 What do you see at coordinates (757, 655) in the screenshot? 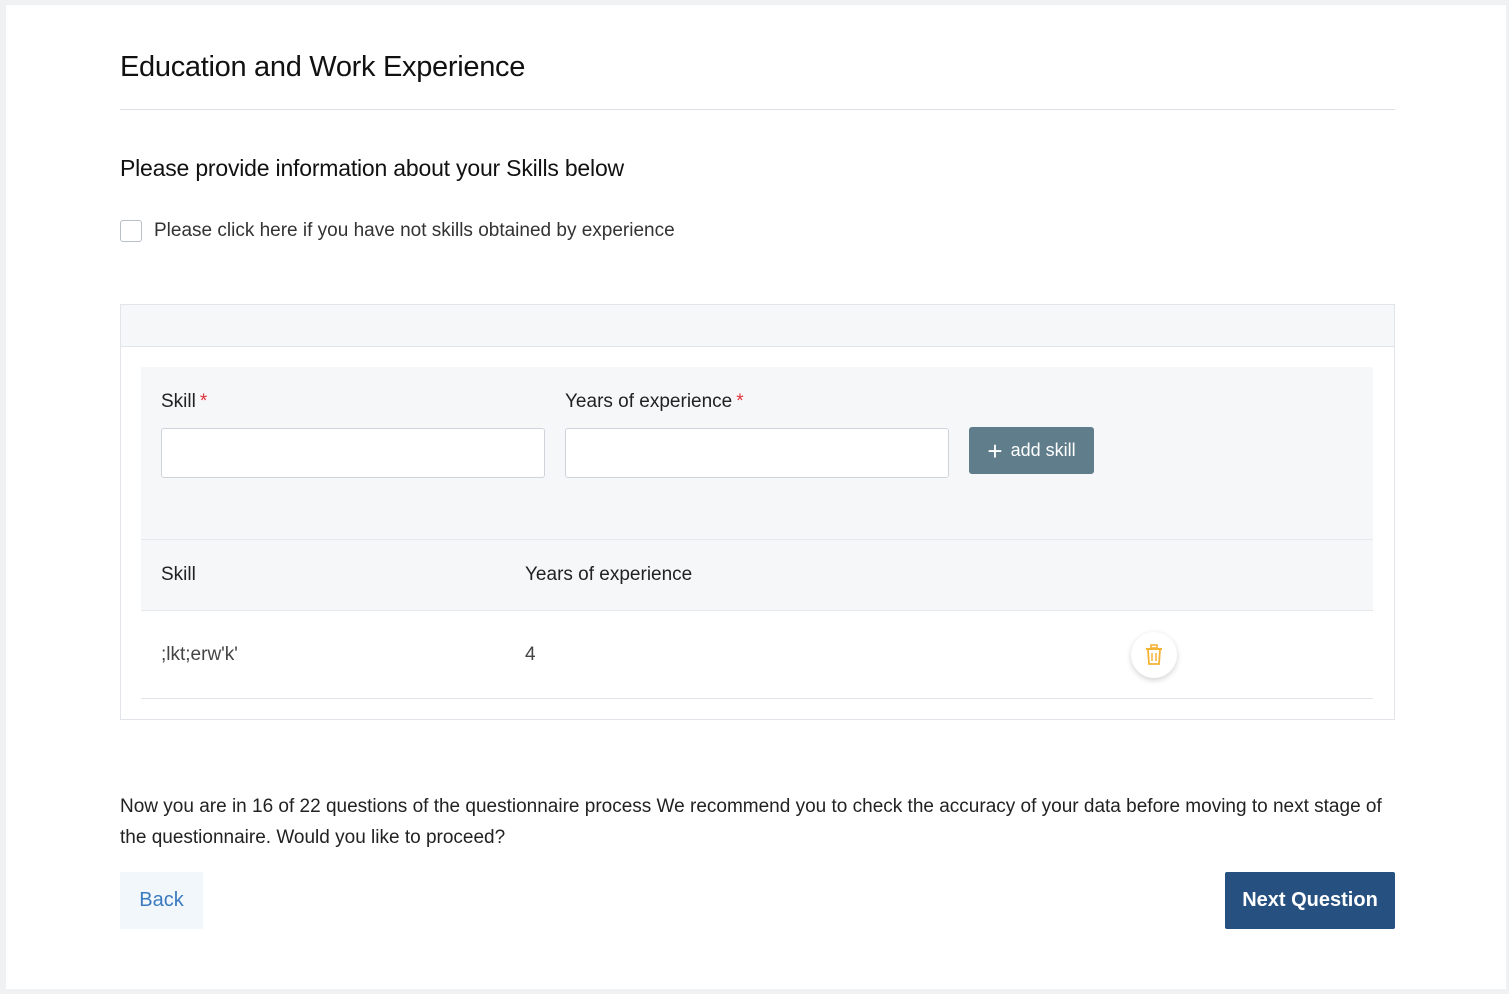
I see `table-row: ;lkt;erw'k' 4` at bounding box center [757, 655].